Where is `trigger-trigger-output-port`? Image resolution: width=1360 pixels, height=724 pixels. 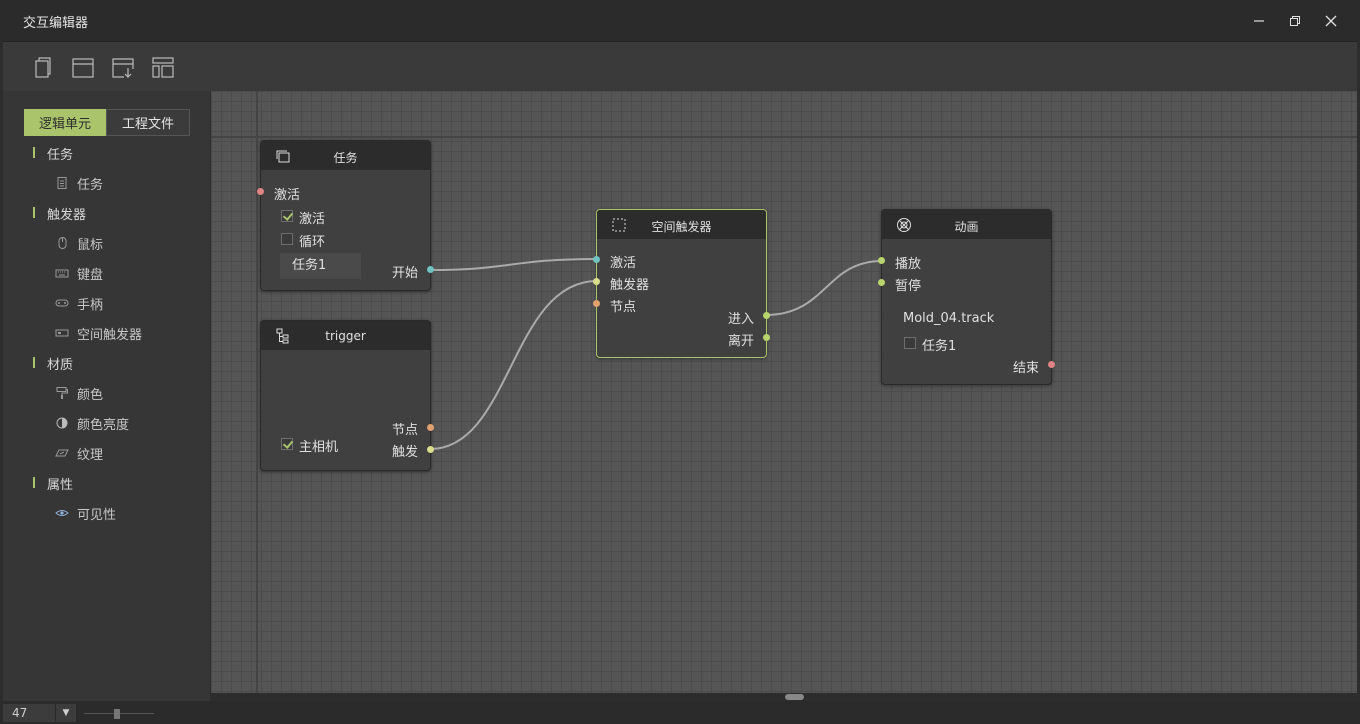
trigger-trigger-output-port is located at coordinates (430, 449).